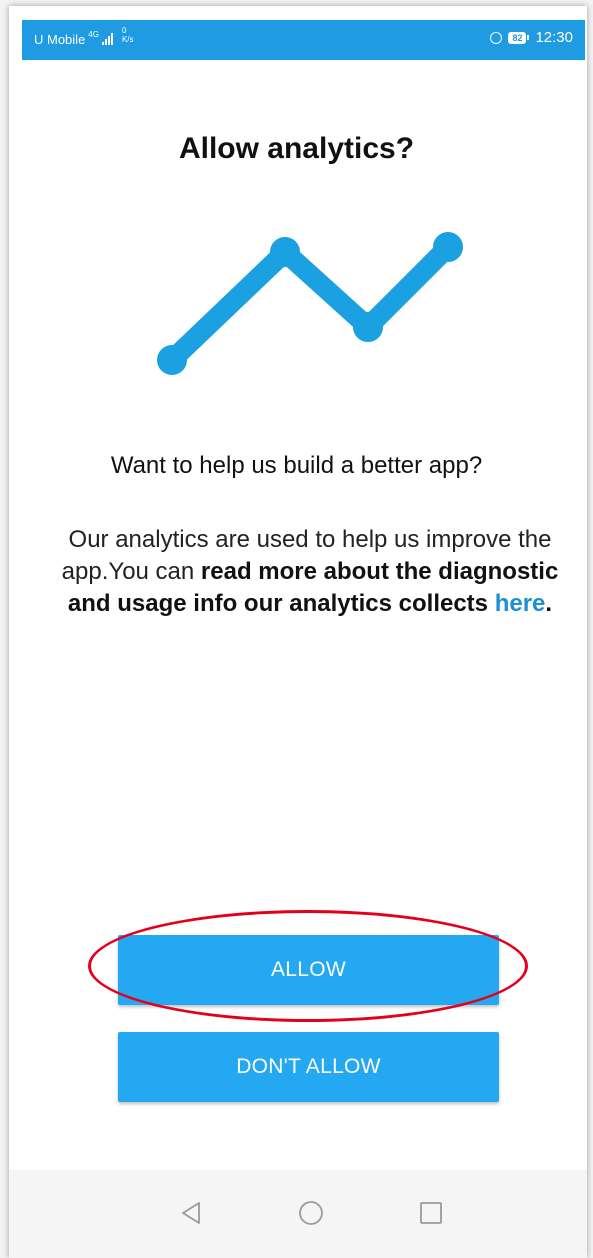 The height and width of the screenshot is (1258, 593). I want to click on carrier-name: U Mobile, so click(60, 39).